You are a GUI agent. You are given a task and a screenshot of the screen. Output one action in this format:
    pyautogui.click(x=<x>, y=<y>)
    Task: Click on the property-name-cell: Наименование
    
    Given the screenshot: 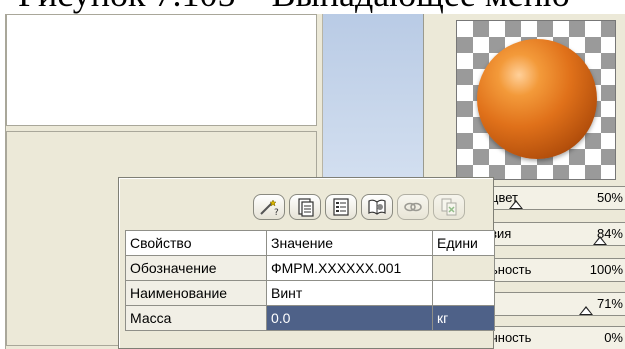 What is the action you would take?
    pyautogui.click(x=196, y=293)
    